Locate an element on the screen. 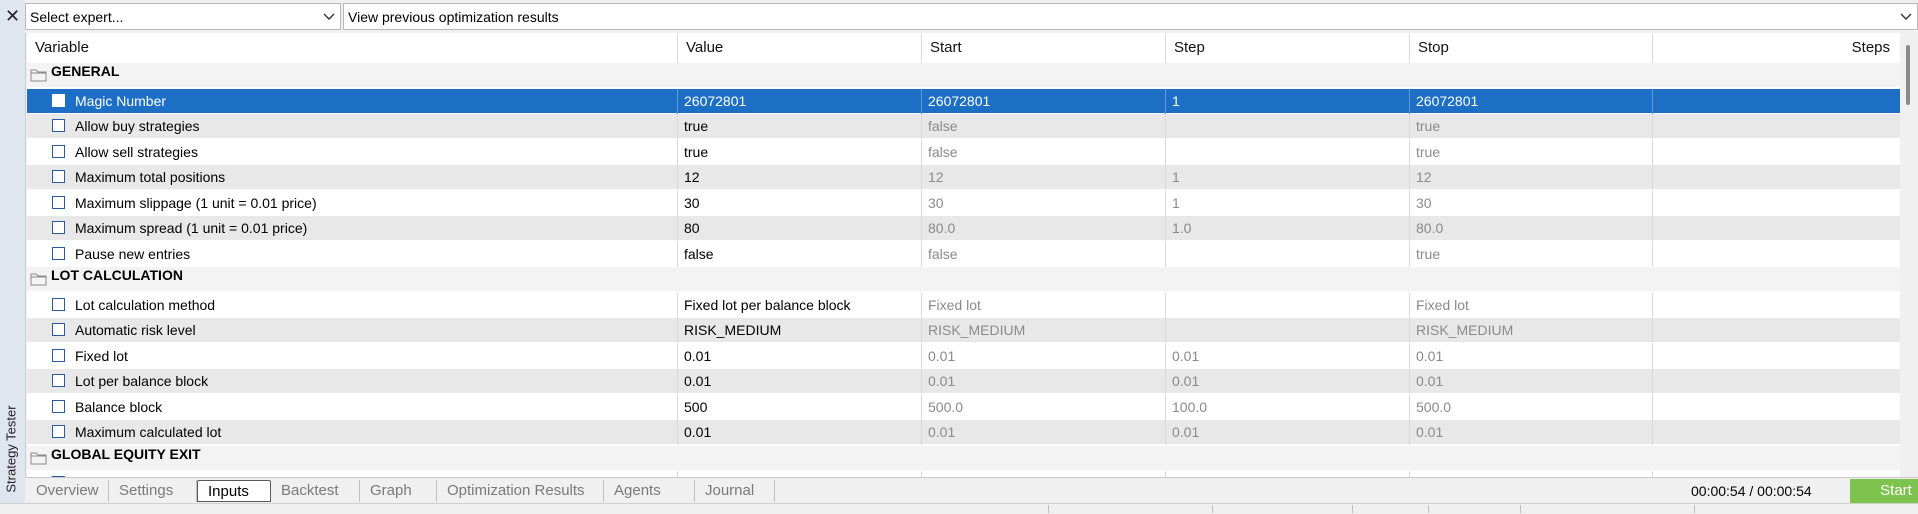  tab-backtest: Backtest is located at coordinates (315, 491).